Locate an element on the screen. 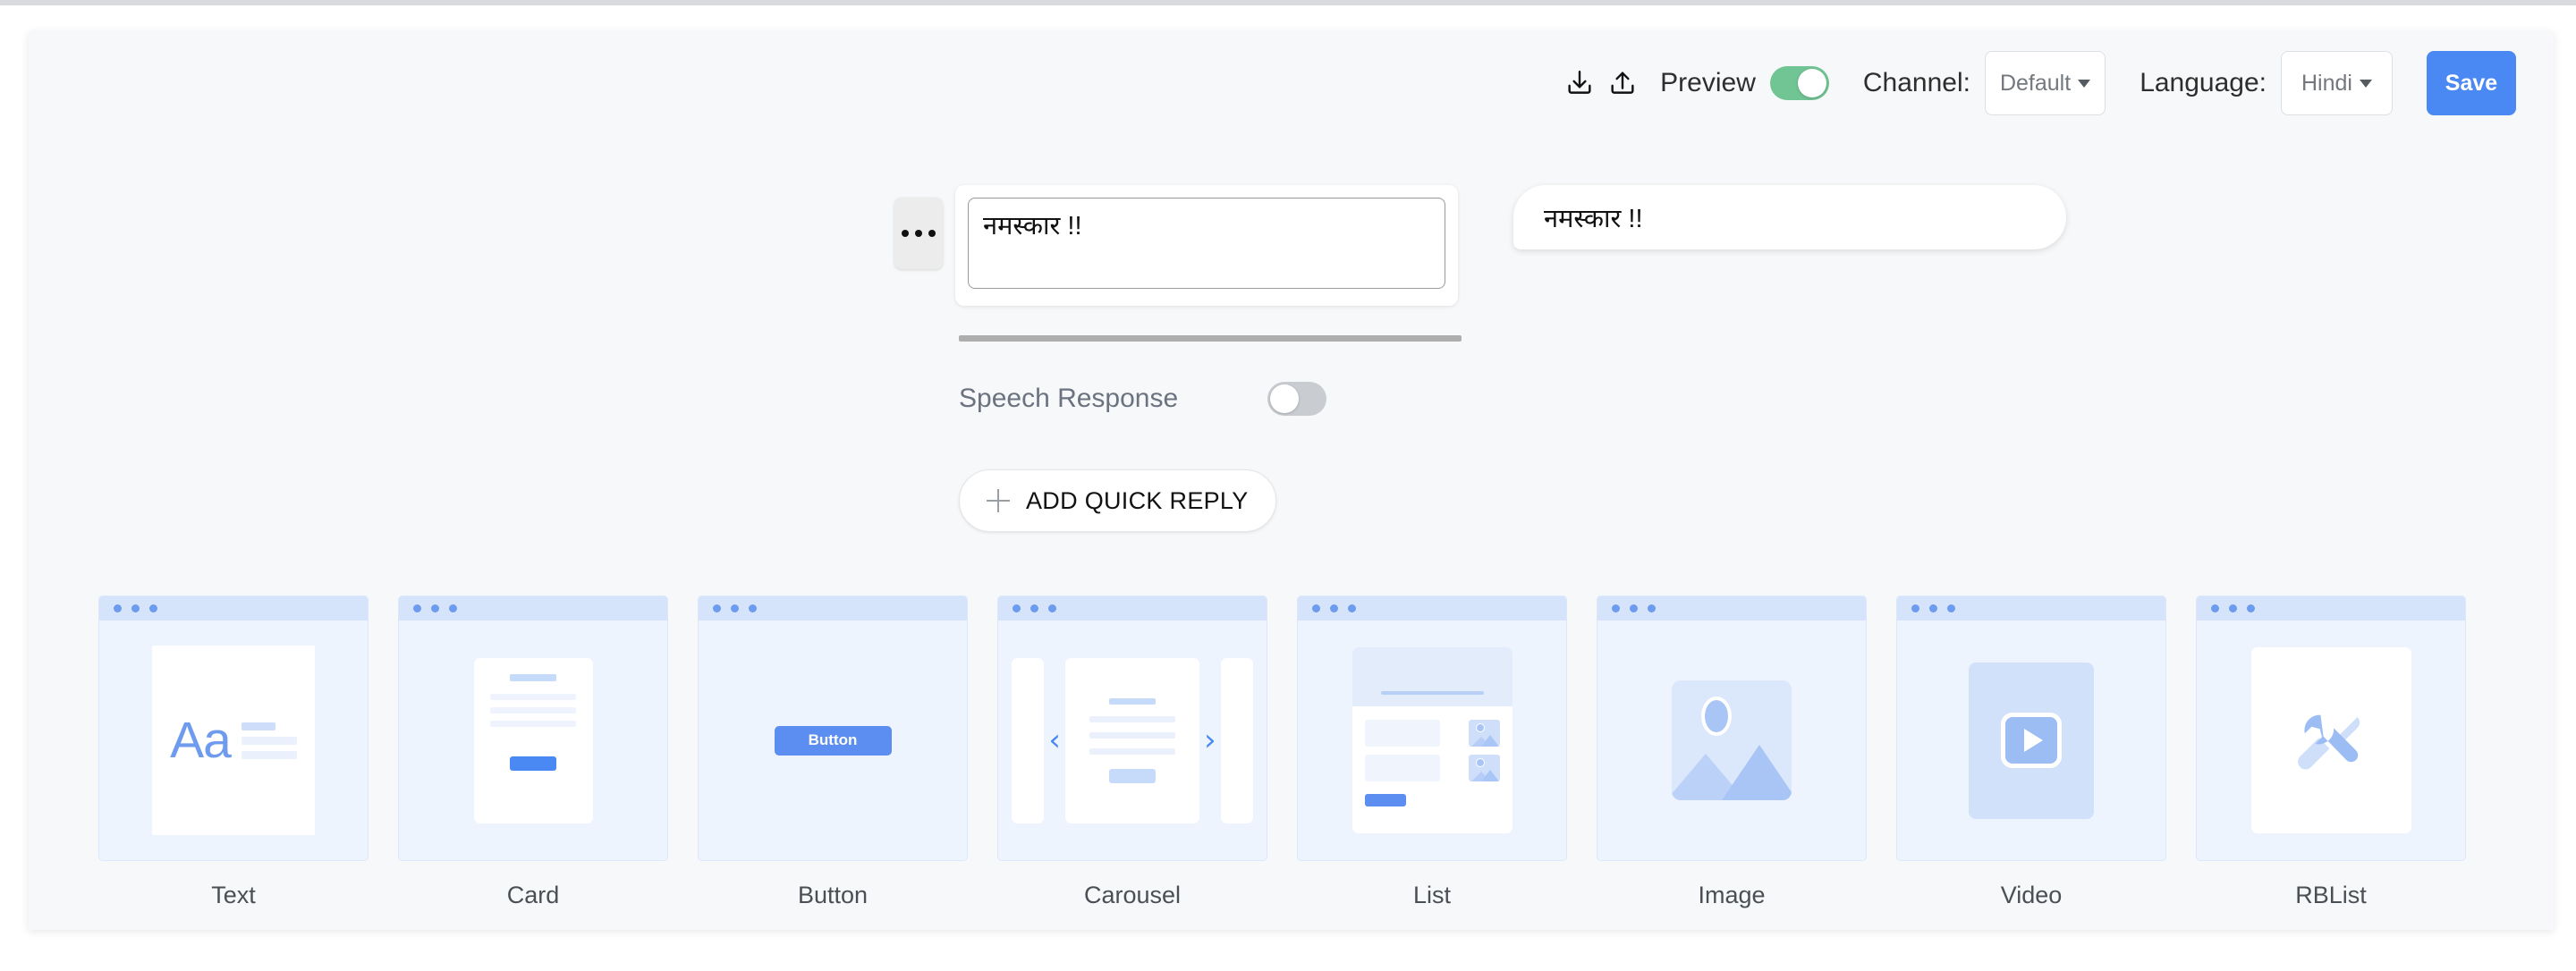  list-sheet is located at coordinates (1432, 740).